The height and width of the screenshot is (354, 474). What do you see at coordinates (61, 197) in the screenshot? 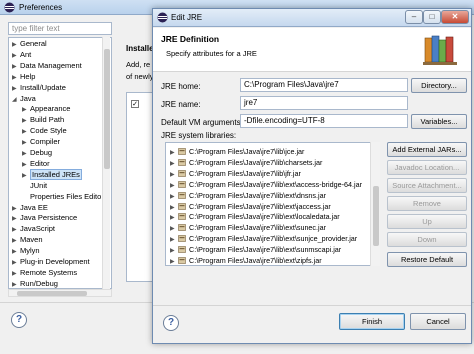
I see `tree-item: Properties Files Edito` at bounding box center [61, 197].